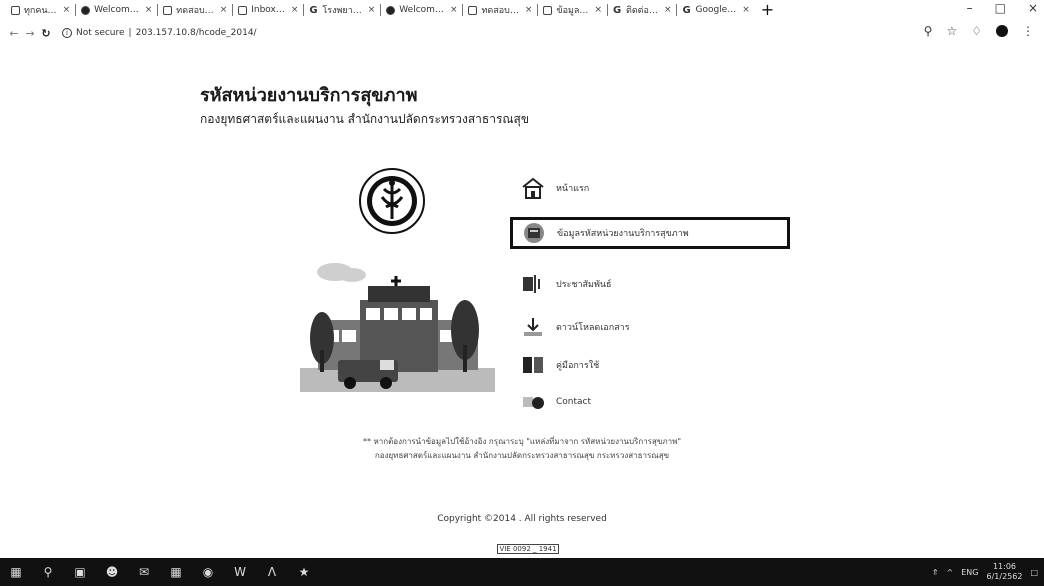  Describe the element at coordinates (46, 33) in the screenshot. I see `reload-button: ↻` at that location.